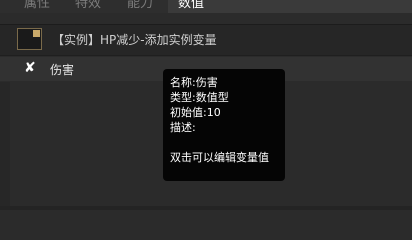 The width and height of the screenshot is (412, 240). What do you see at coordinates (88, 6) in the screenshot?
I see `tab-effects: 特效` at bounding box center [88, 6].